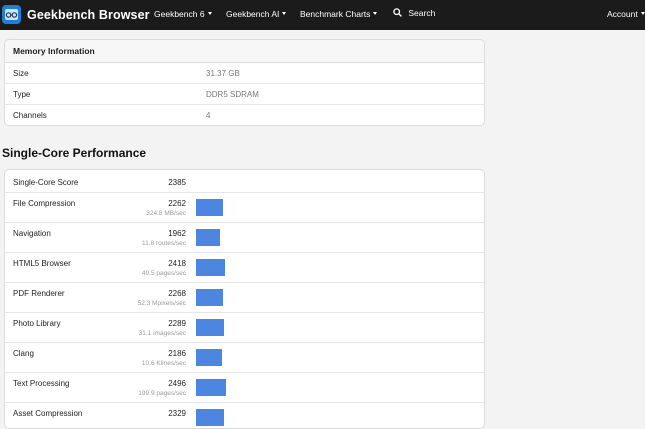  I want to click on benchmark-row: Clang 2186 10.6 Klines/sec, so click(244, 358).